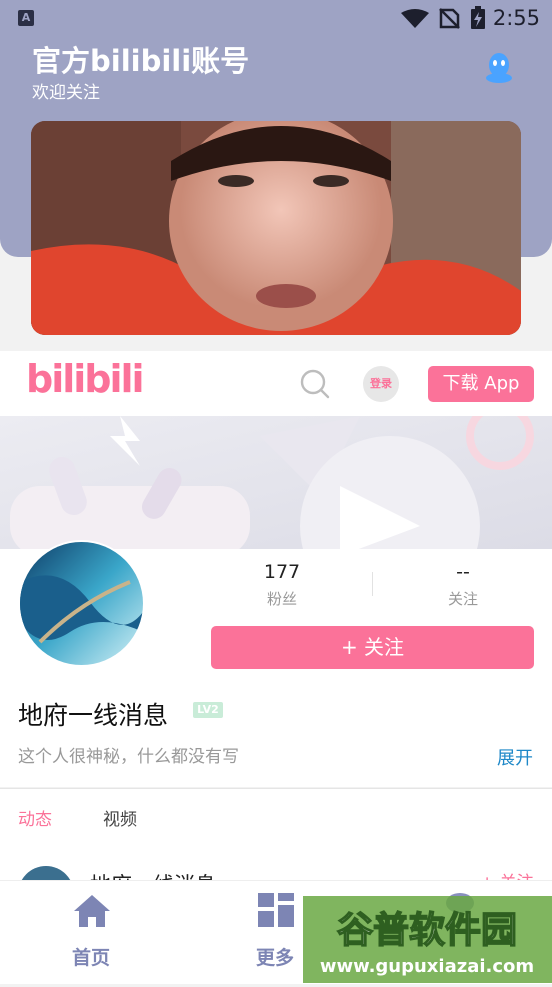 The width and height of the screenshot is (552, 987). What do you see at coordinates (35, 817) in the screenshot?
I see `tab-dynamic: 动态` at bounding box center [35, 817].